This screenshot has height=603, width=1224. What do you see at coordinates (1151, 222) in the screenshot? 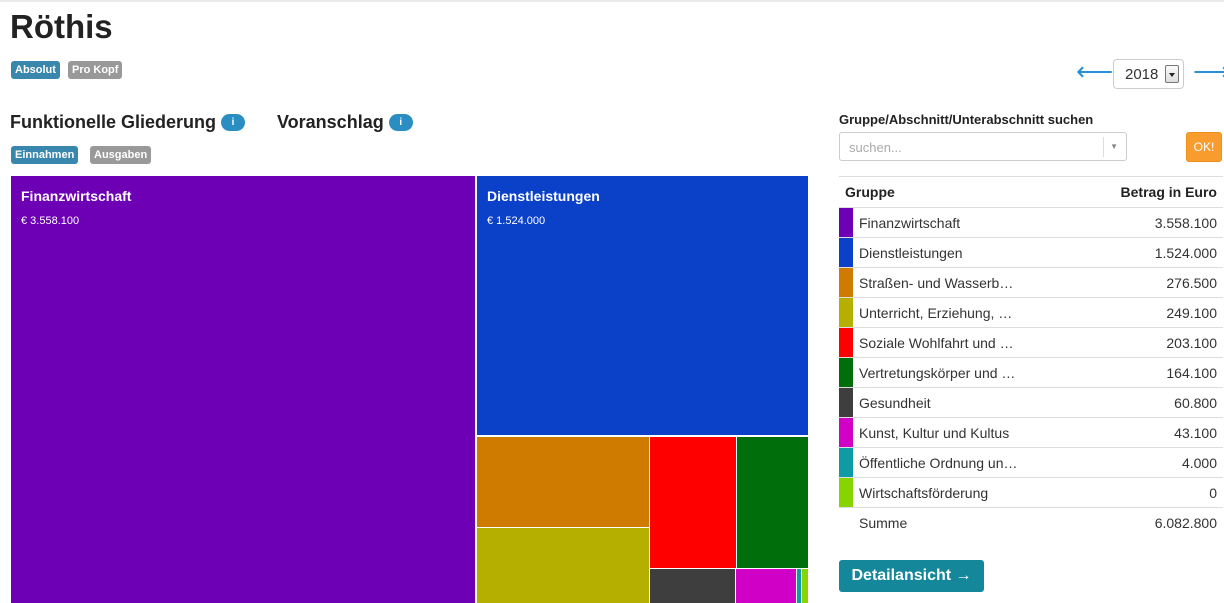
I see `group-amount: 3.558.100` at bounding box center [1151, 222].